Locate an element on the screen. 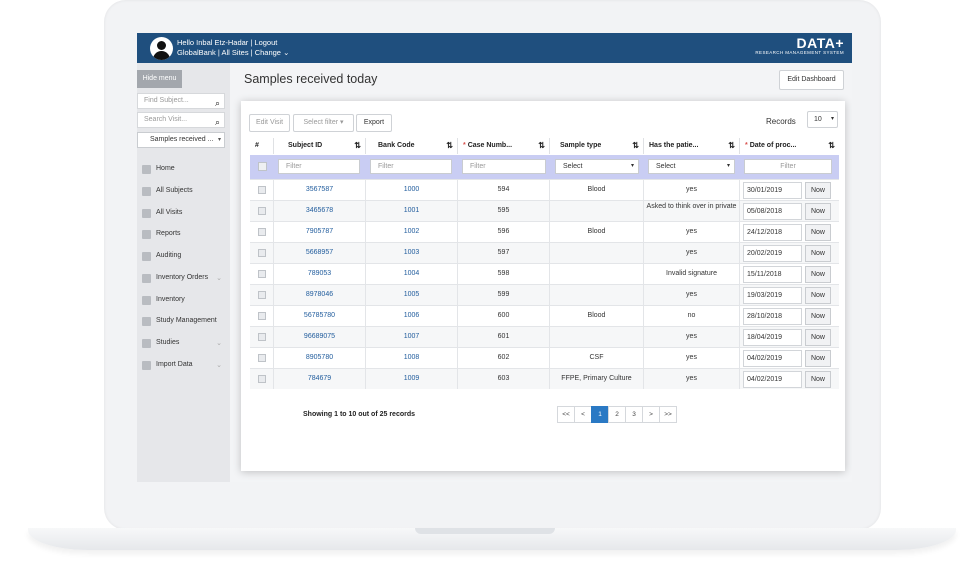  first-page-button: << is located at coordinates (566, 414).